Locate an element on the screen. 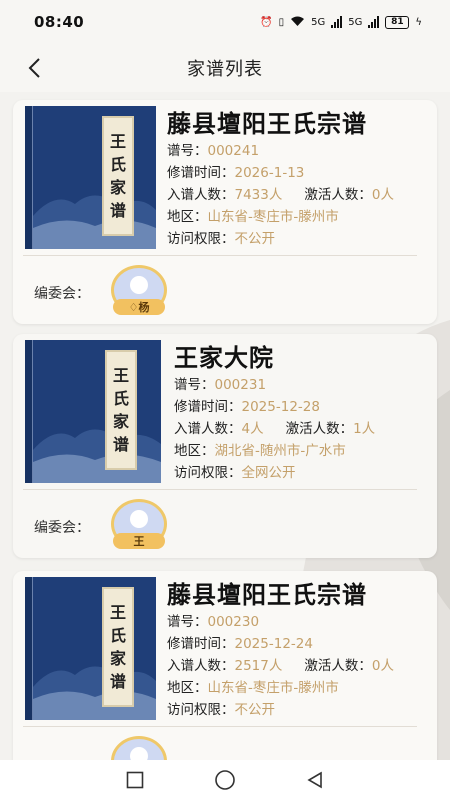 The height and width of the screenshot is (800, 450). battery-level: 81 is located at coordinates (397, 22).